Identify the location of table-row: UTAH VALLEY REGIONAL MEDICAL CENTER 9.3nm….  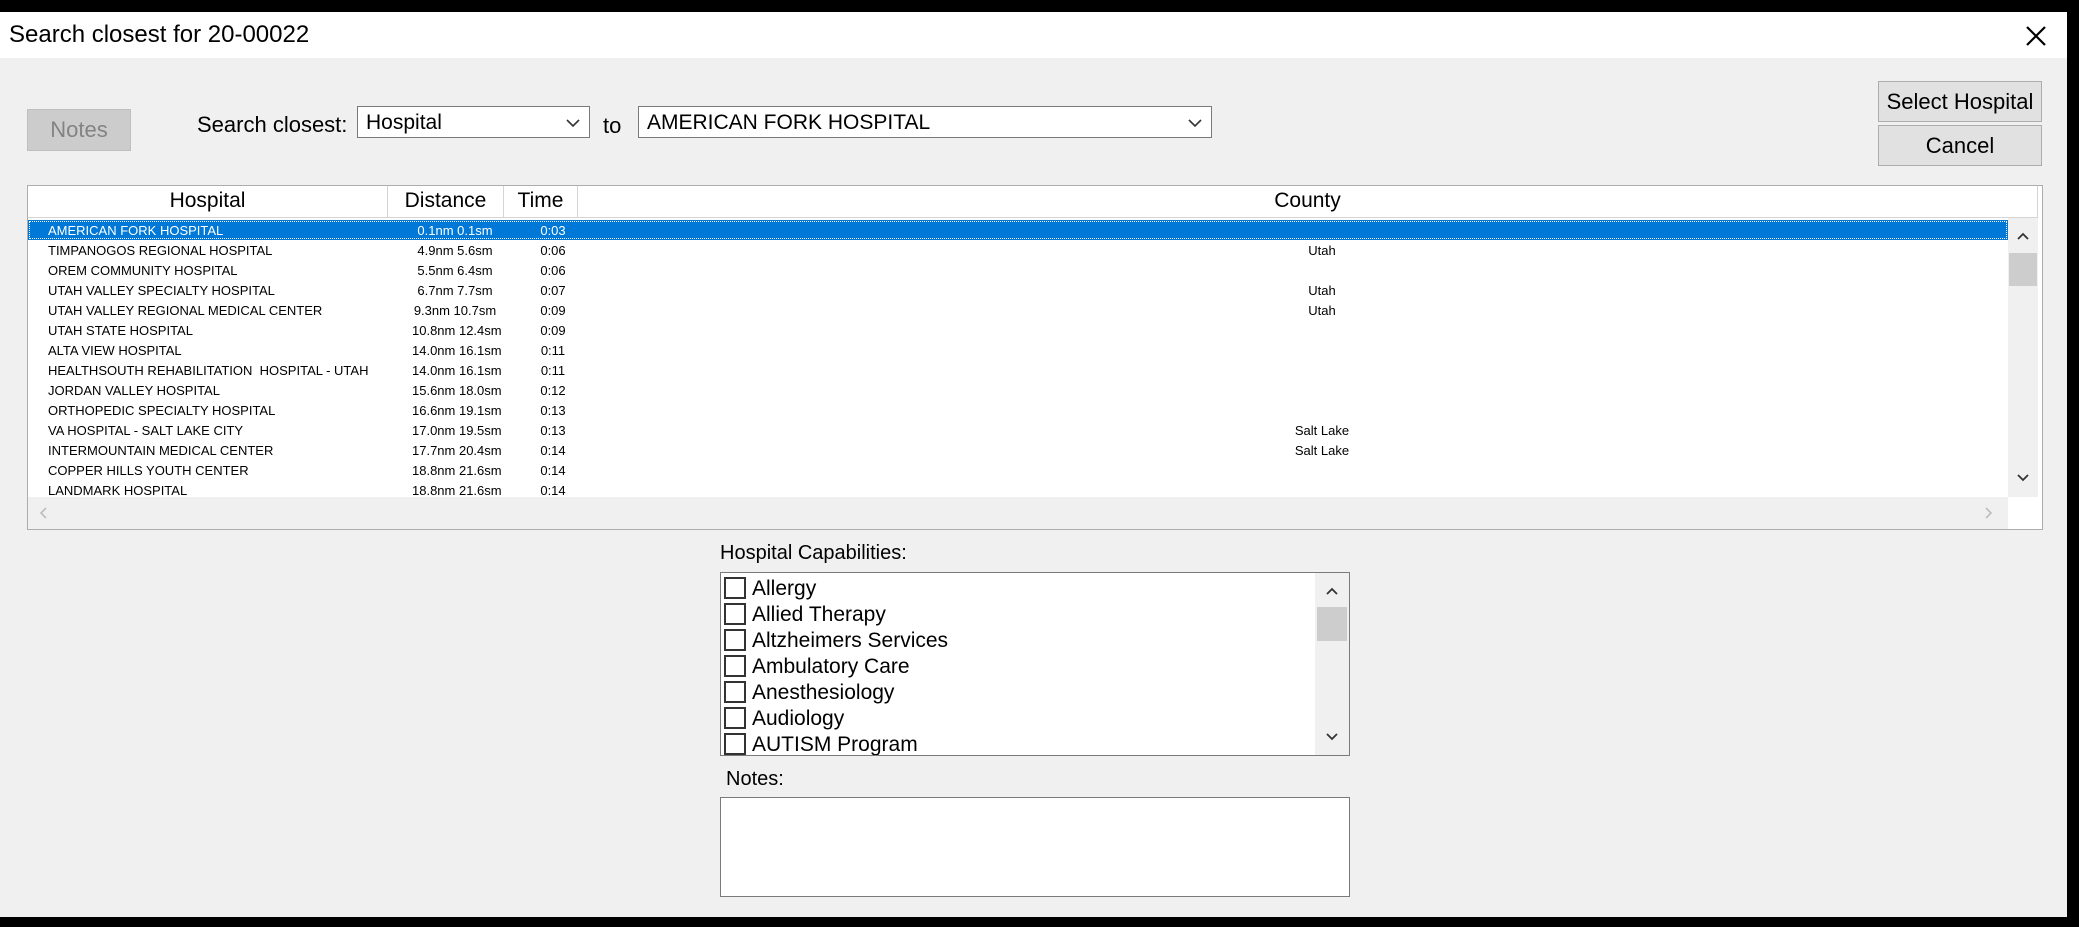
(1018, 310).